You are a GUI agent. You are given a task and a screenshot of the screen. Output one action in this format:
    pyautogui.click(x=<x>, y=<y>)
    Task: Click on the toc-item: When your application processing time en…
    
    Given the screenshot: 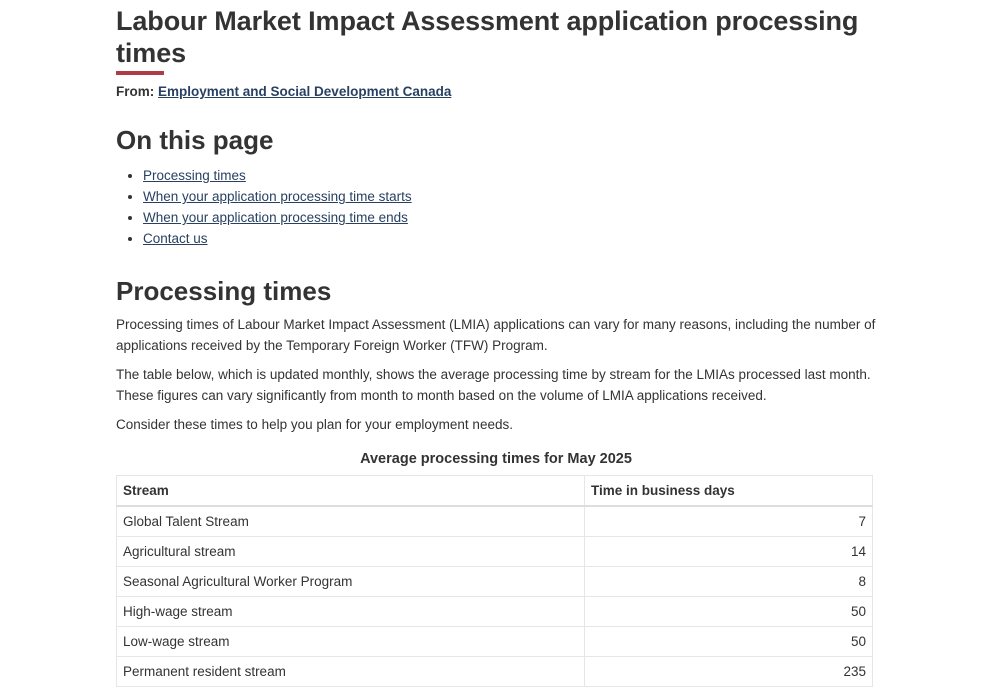 What is the action you would take?
    pyautogui.click(x=509, y=217)
    